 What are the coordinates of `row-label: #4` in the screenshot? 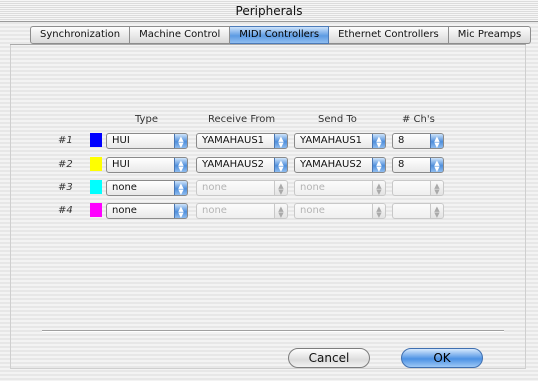 It's located at (65, 210).